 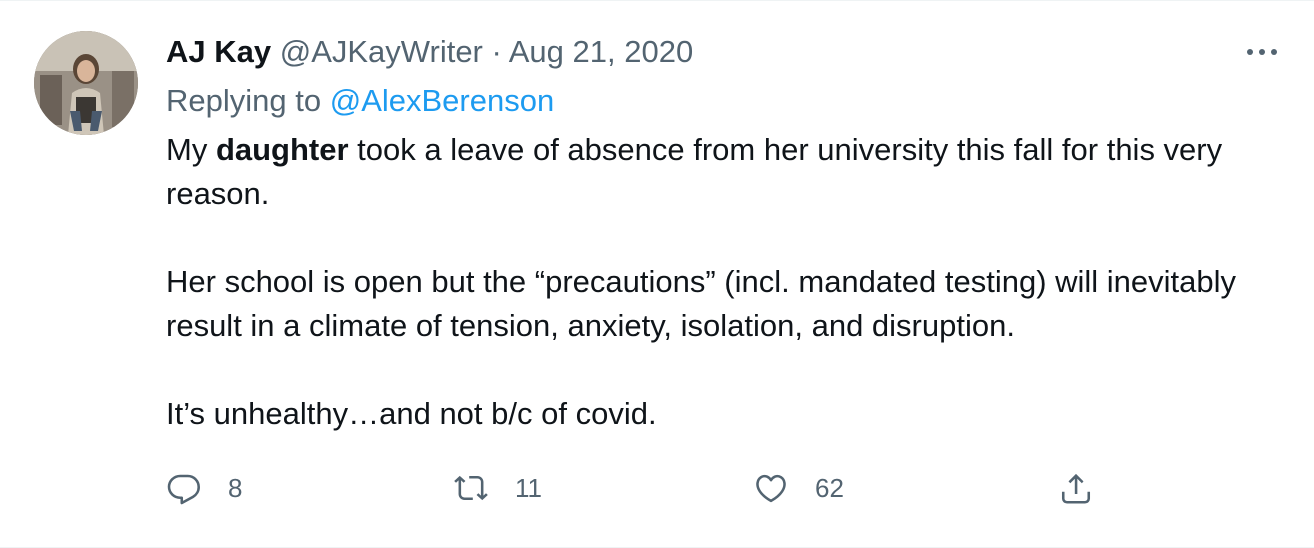 What do you see at coordinates (636, 488) in the screenshot?
I see `tweet-actions: 8 11 62` at bounding box center [636, 488].